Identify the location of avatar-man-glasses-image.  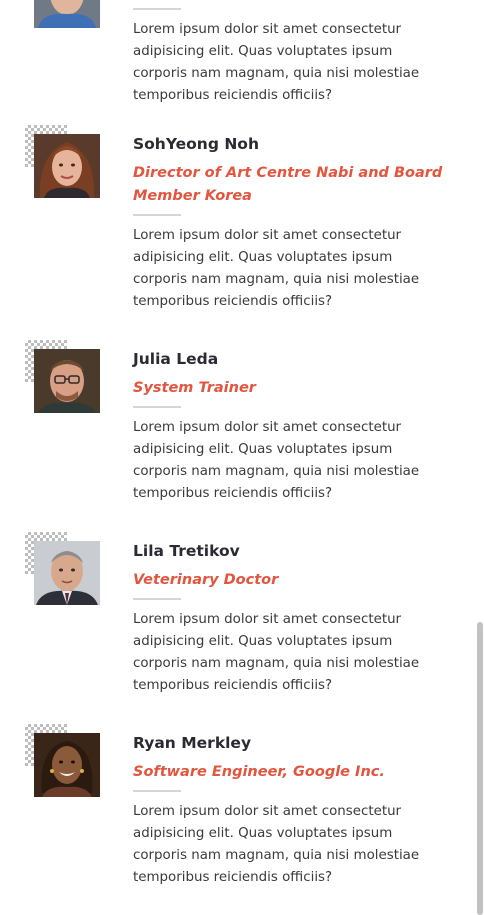
(67, 381).